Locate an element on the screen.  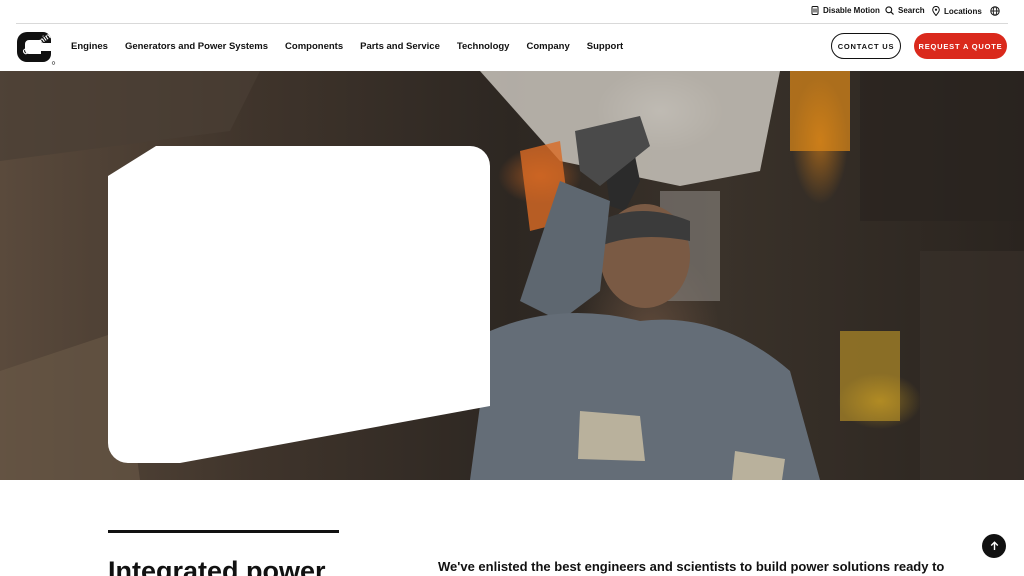
globe-icon is located at coordinates (995, 11).